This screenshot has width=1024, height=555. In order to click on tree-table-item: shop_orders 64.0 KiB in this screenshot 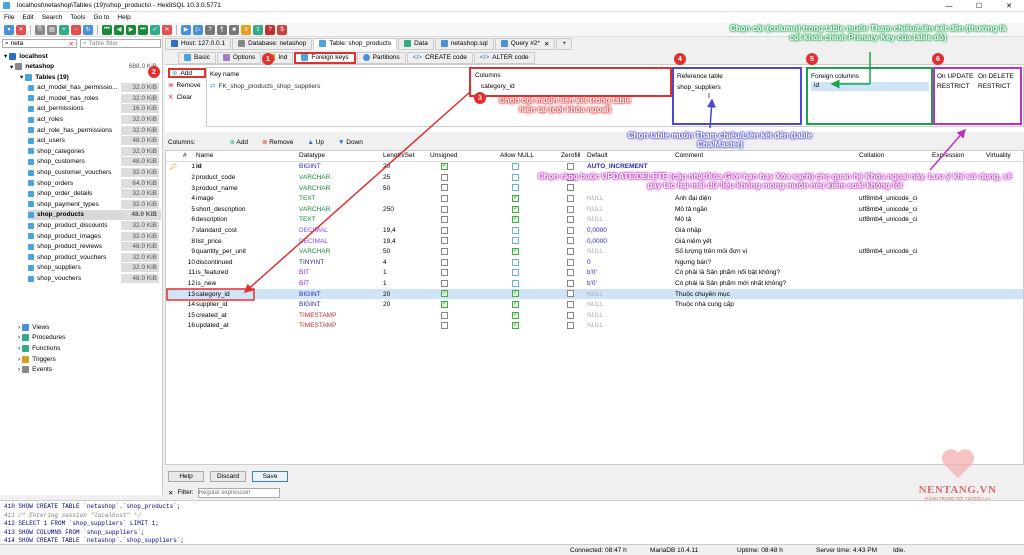, I will do `click(94, 183)`.